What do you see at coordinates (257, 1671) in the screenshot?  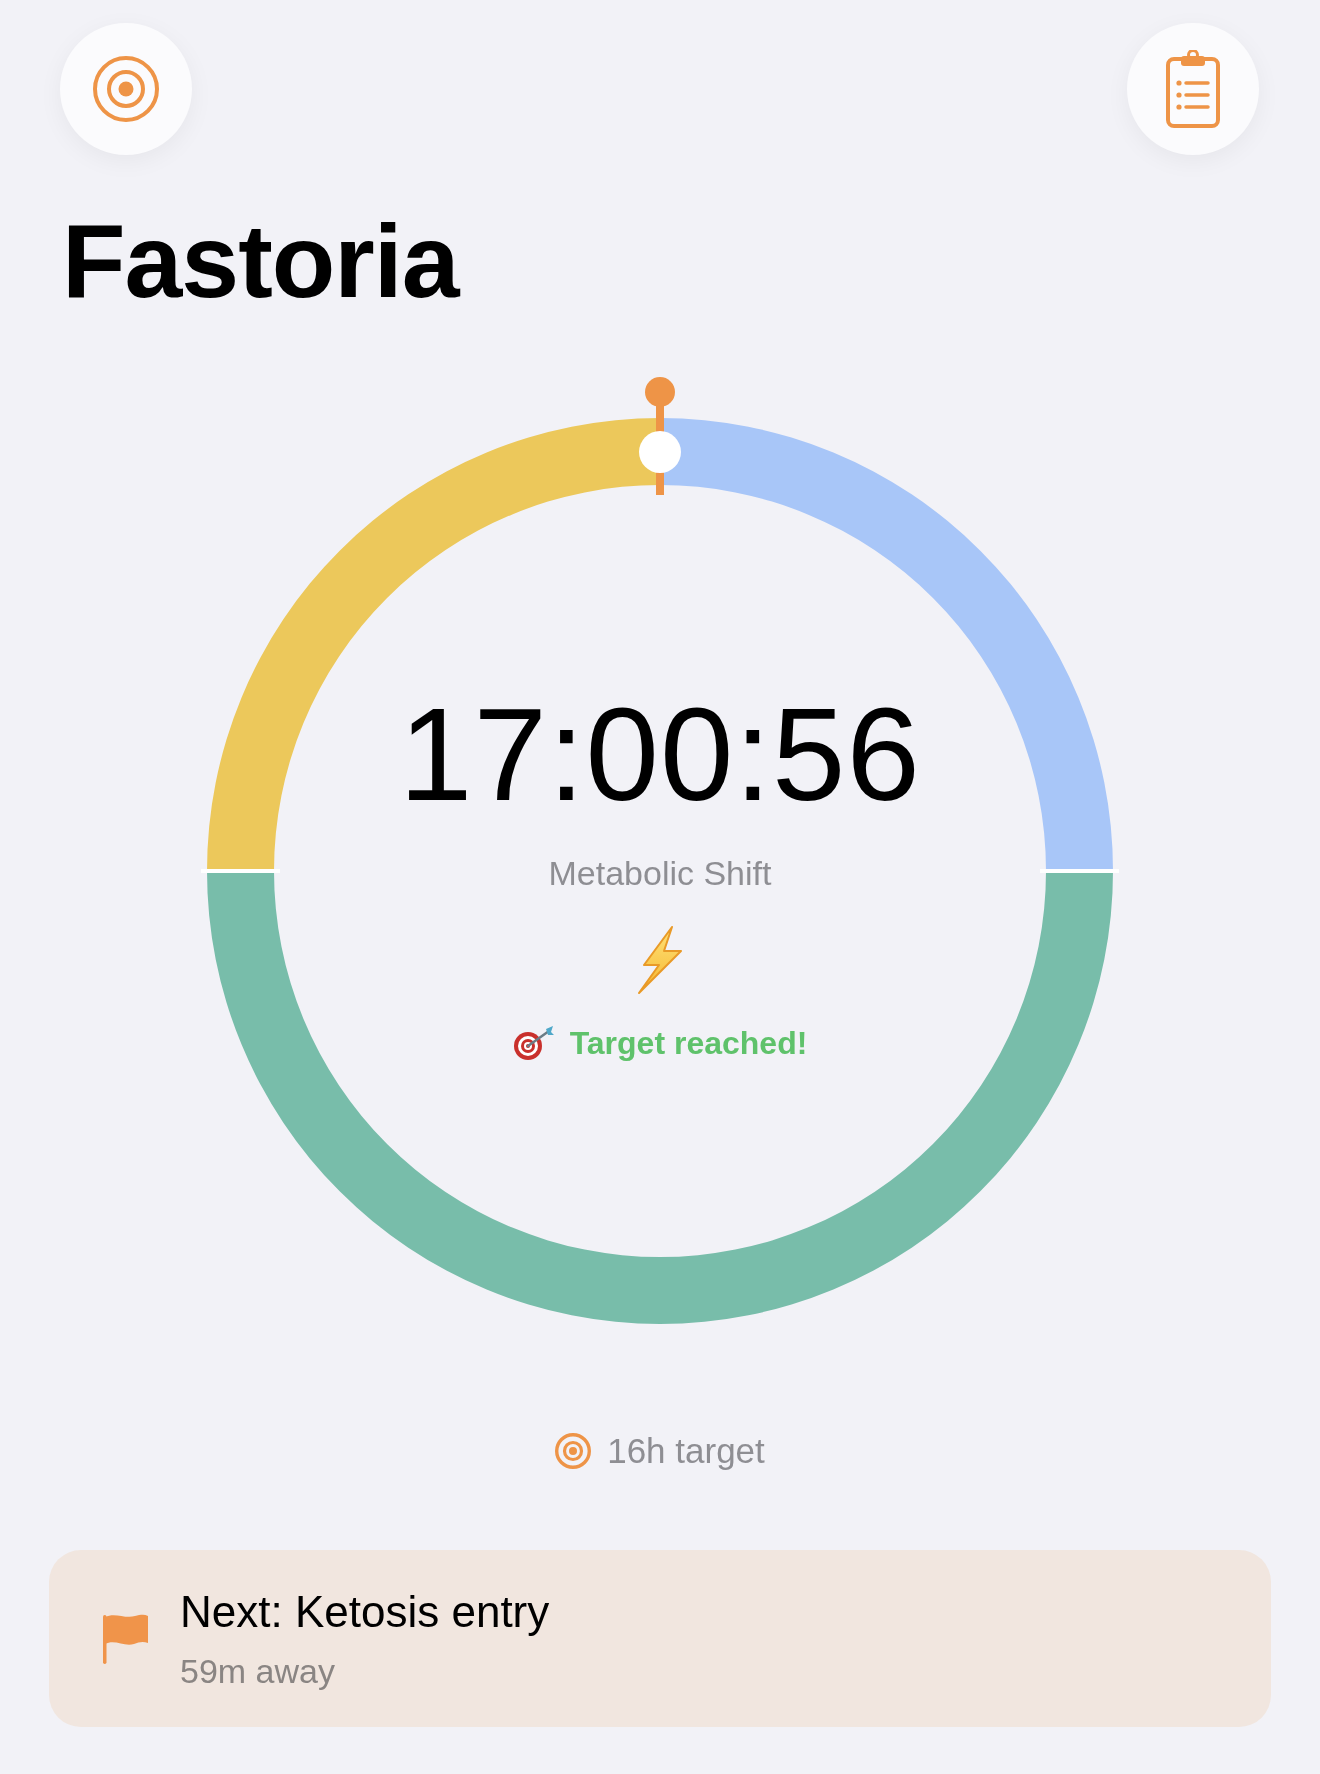 I see `milestone-subtitle: 59m away` at bounding box center [257, 1671].